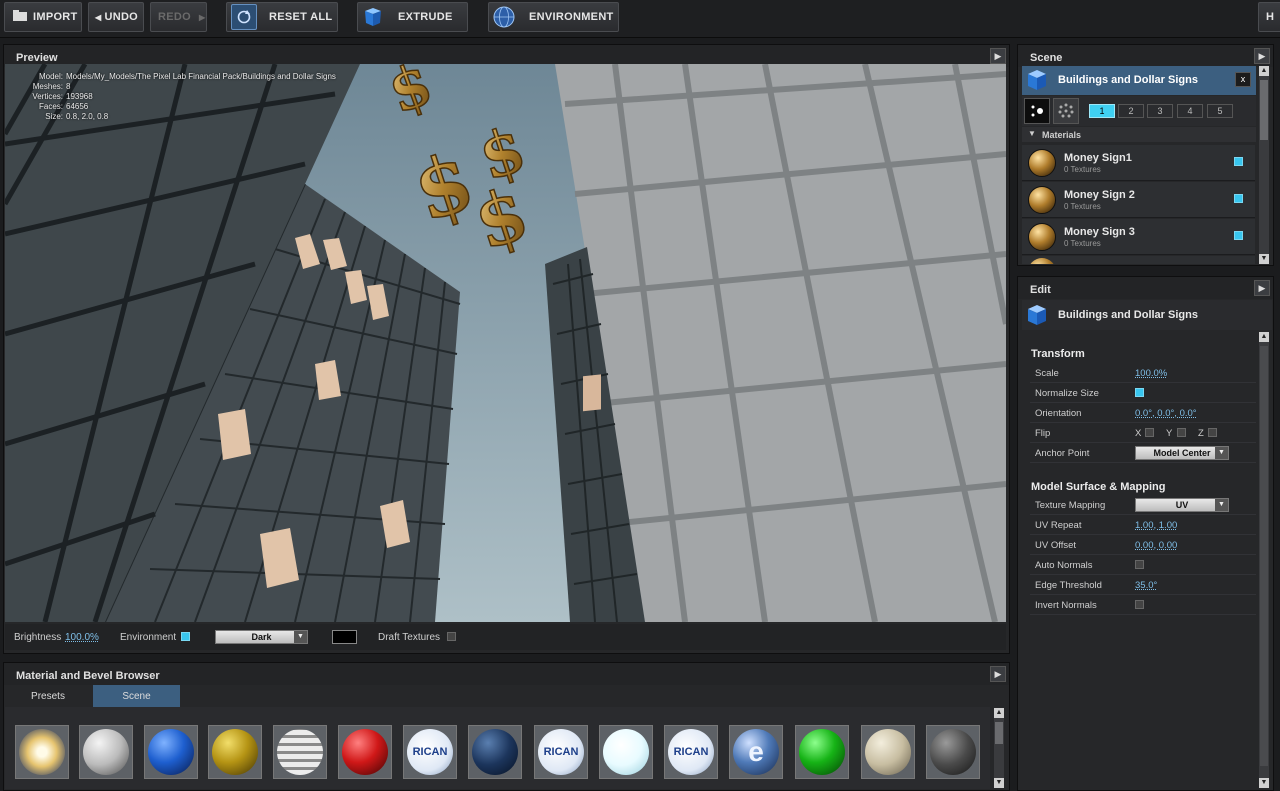  Describe the element at coordinates (1262, 56) in the screenshot. I see `scene-menu-button: ▶` at that location.